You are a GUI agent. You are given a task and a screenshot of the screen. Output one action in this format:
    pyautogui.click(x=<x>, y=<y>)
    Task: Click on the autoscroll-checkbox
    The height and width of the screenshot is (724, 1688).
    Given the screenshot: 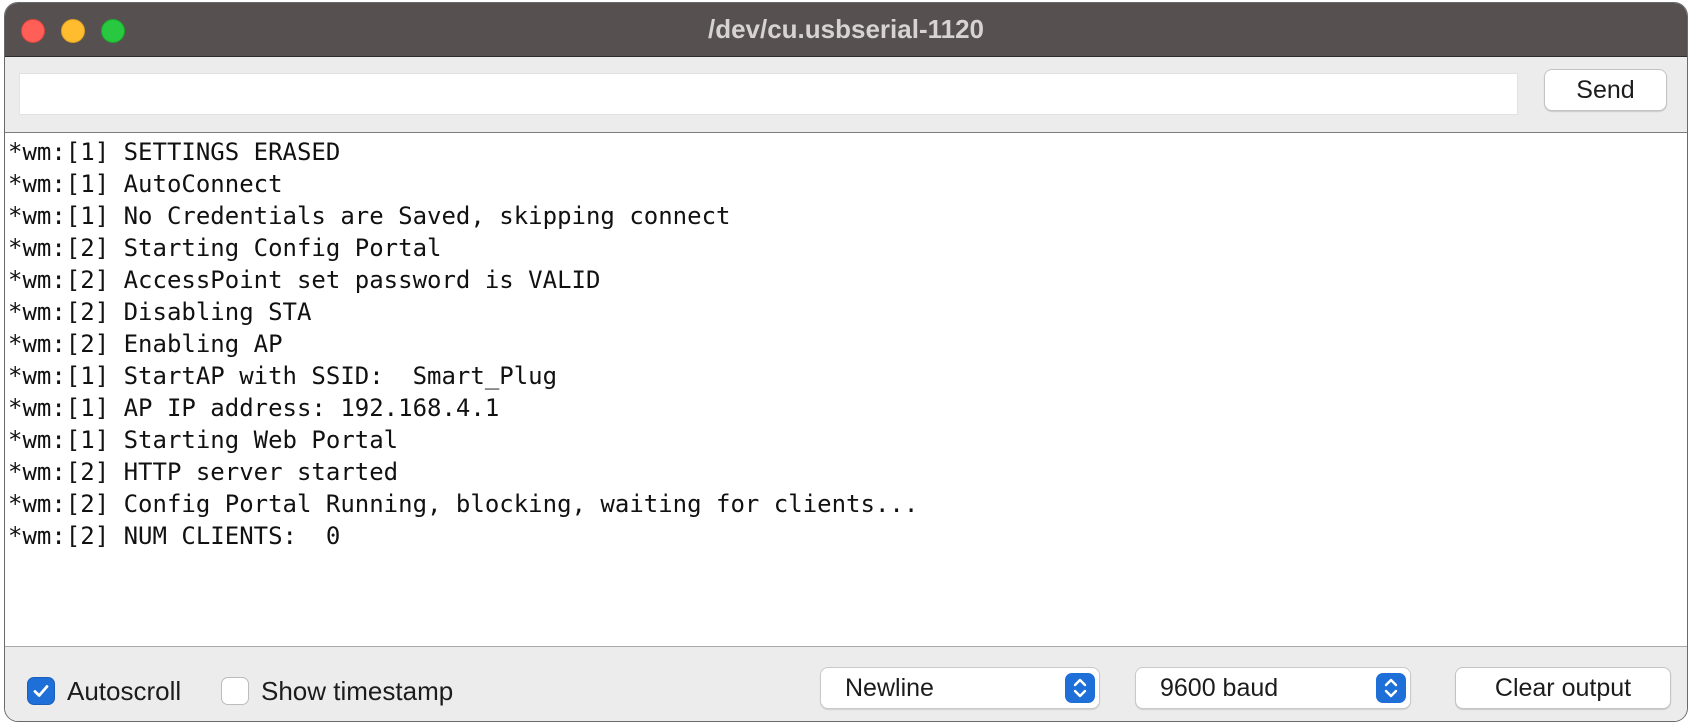 What is the action you would take?
    pyautogui.click(x=41, y=691)
    